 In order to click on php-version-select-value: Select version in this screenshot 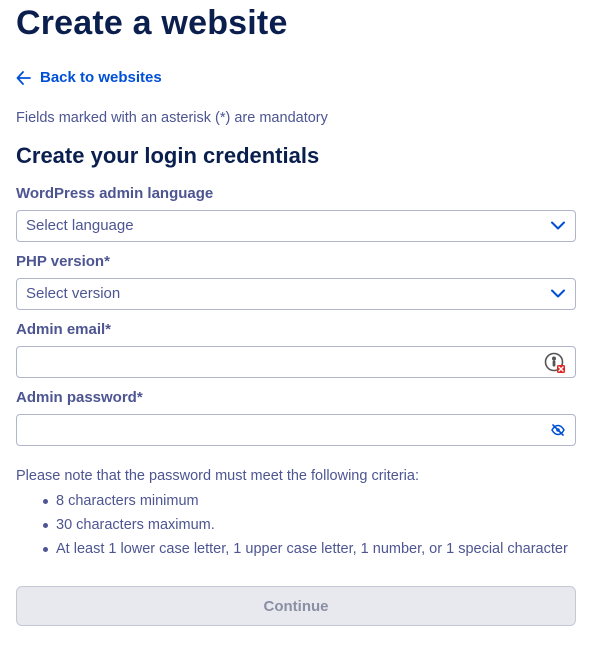, I will do `click(73, 293)`.